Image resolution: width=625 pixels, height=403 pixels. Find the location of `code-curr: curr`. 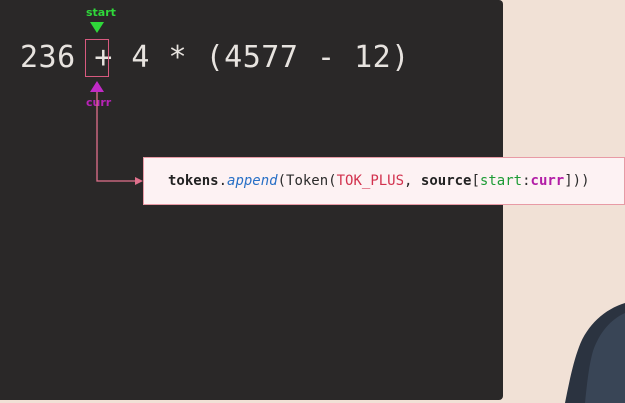

code-curr: curr is located at coordinates (547, 181).